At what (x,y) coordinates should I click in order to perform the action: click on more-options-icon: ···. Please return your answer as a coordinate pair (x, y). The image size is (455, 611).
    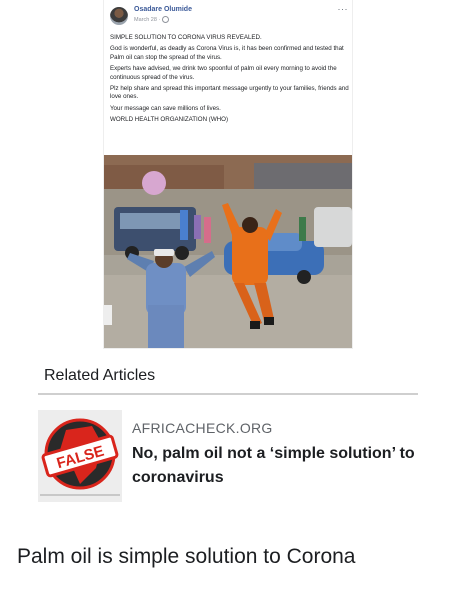
    Looking at the image, I should click on (343, 9).